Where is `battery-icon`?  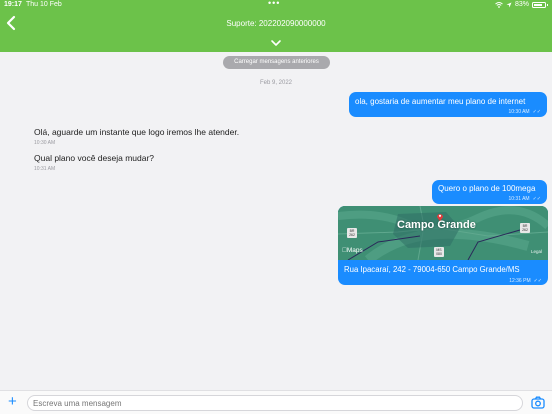
battery-icon is located at coordinates (540, 4).